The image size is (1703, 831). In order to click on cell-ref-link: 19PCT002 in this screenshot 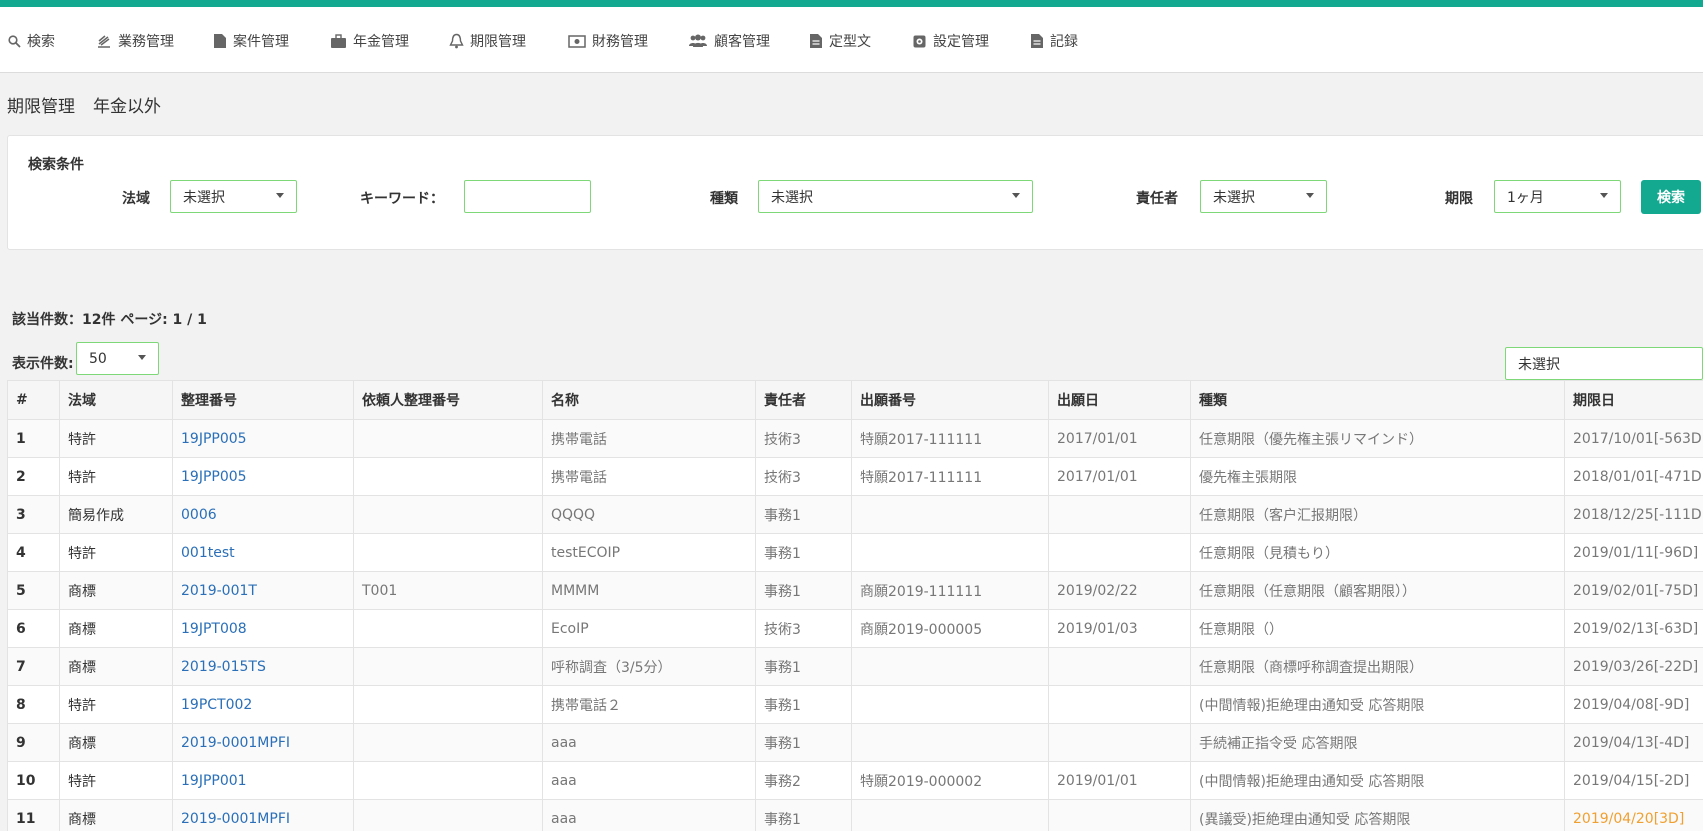, I will do `click(263, 704)`.